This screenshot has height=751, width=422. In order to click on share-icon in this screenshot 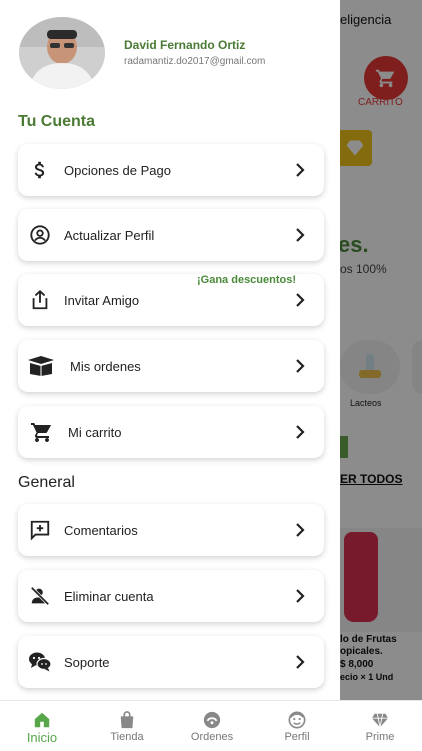, I will do `click(40, 300)`.